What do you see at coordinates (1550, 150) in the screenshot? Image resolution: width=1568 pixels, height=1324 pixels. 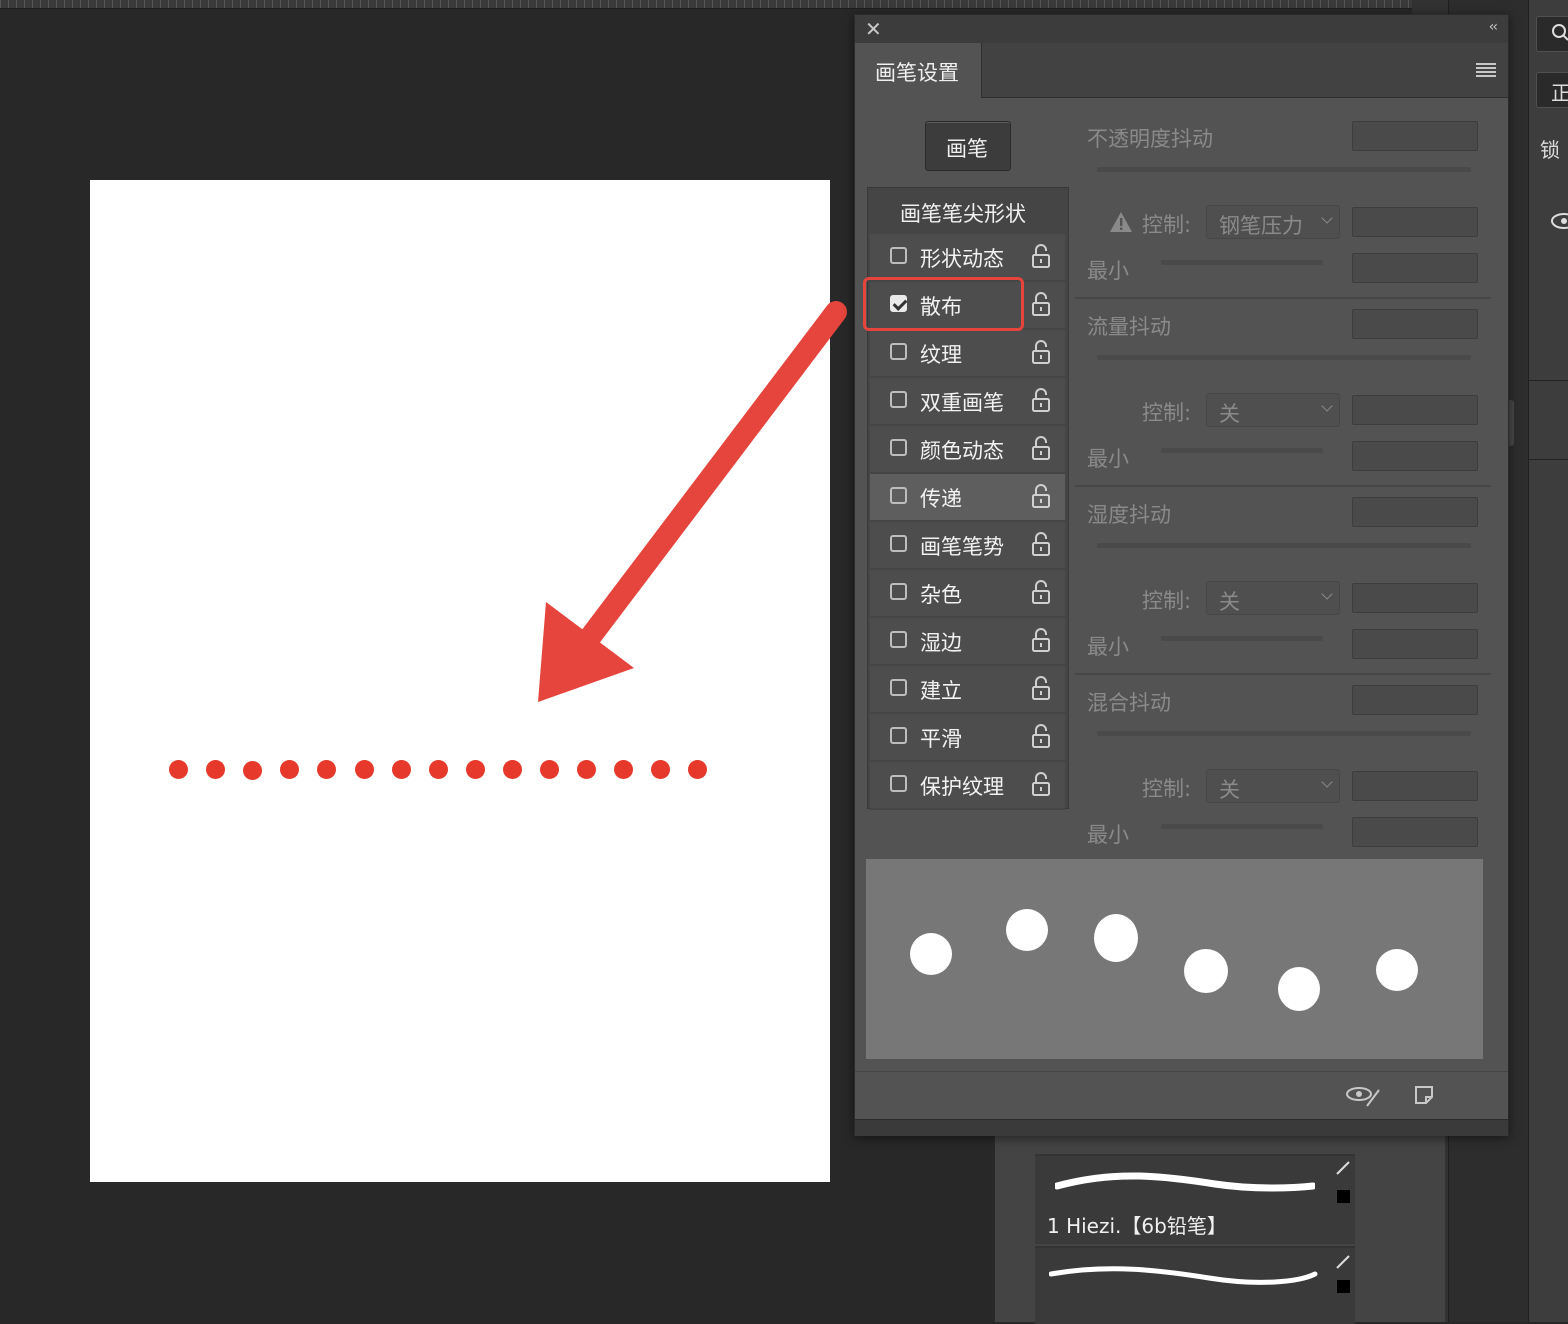 I see `lock-label: 锁` at bounding box center [1550, 150].